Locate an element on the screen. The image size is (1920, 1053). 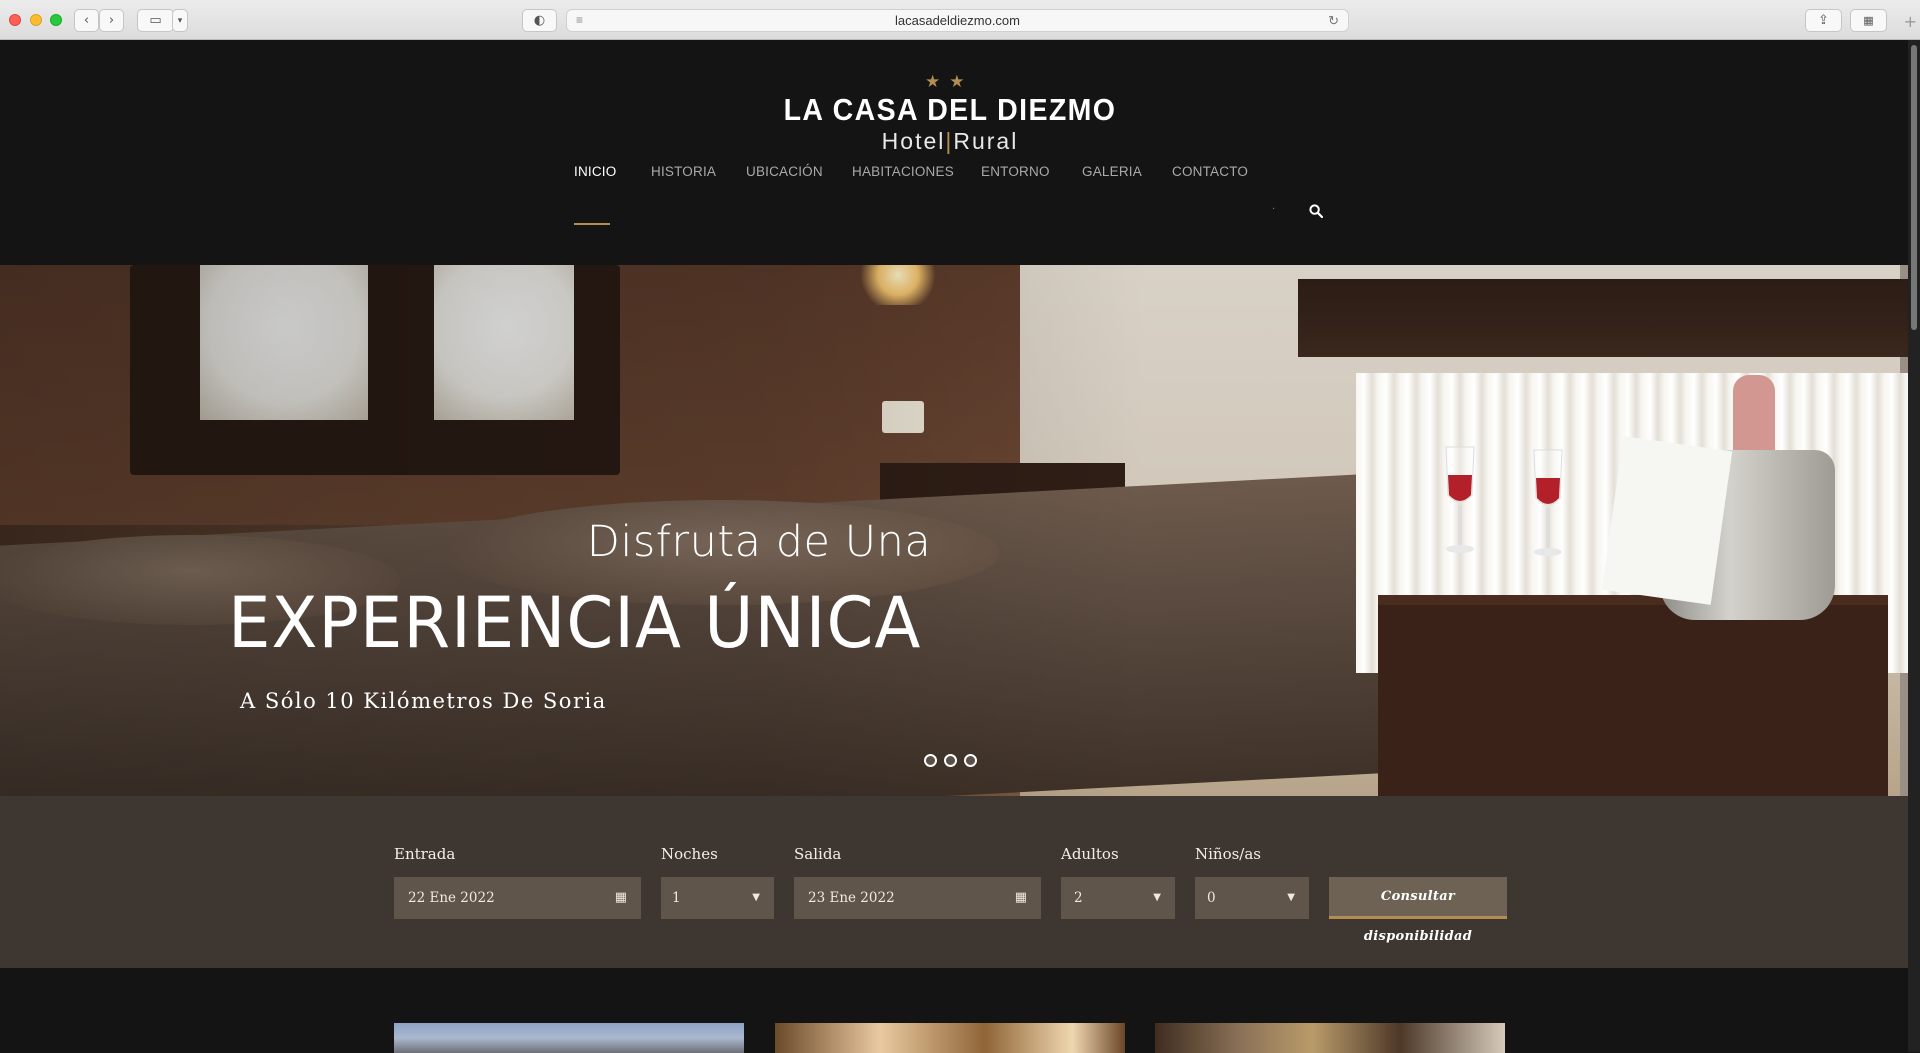
hero-heading-large: EXPERIENCIA ÚNICA is located at coordinates (575, 623).